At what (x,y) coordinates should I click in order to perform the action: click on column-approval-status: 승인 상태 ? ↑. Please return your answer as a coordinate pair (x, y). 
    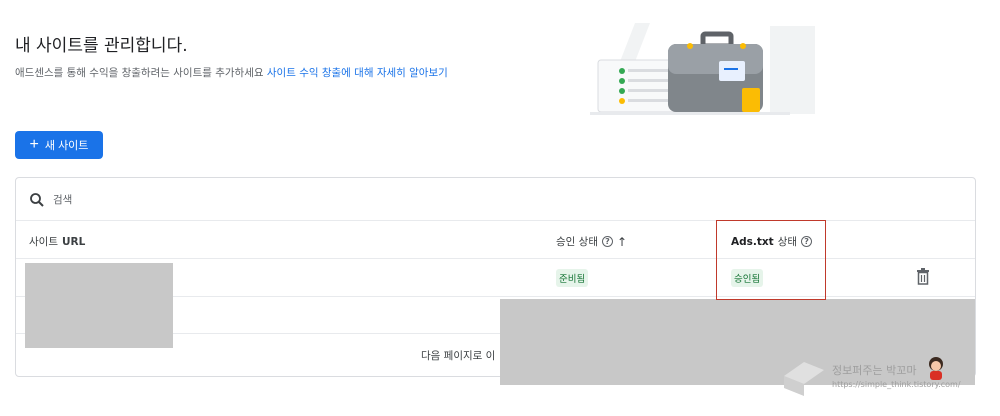
    Looking at the image, I should click on (591, 241).